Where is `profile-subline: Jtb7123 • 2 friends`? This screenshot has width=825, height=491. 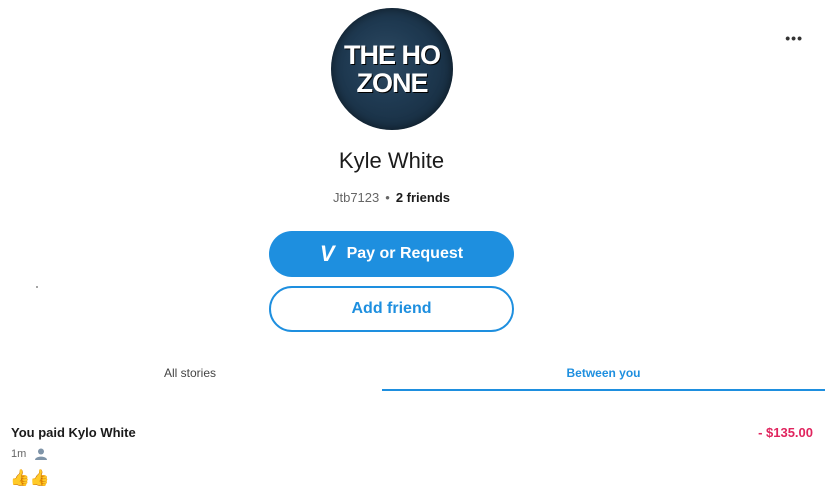 profile-subline: Jtb7123 • 2 friends is located at coordinates (391, 197).